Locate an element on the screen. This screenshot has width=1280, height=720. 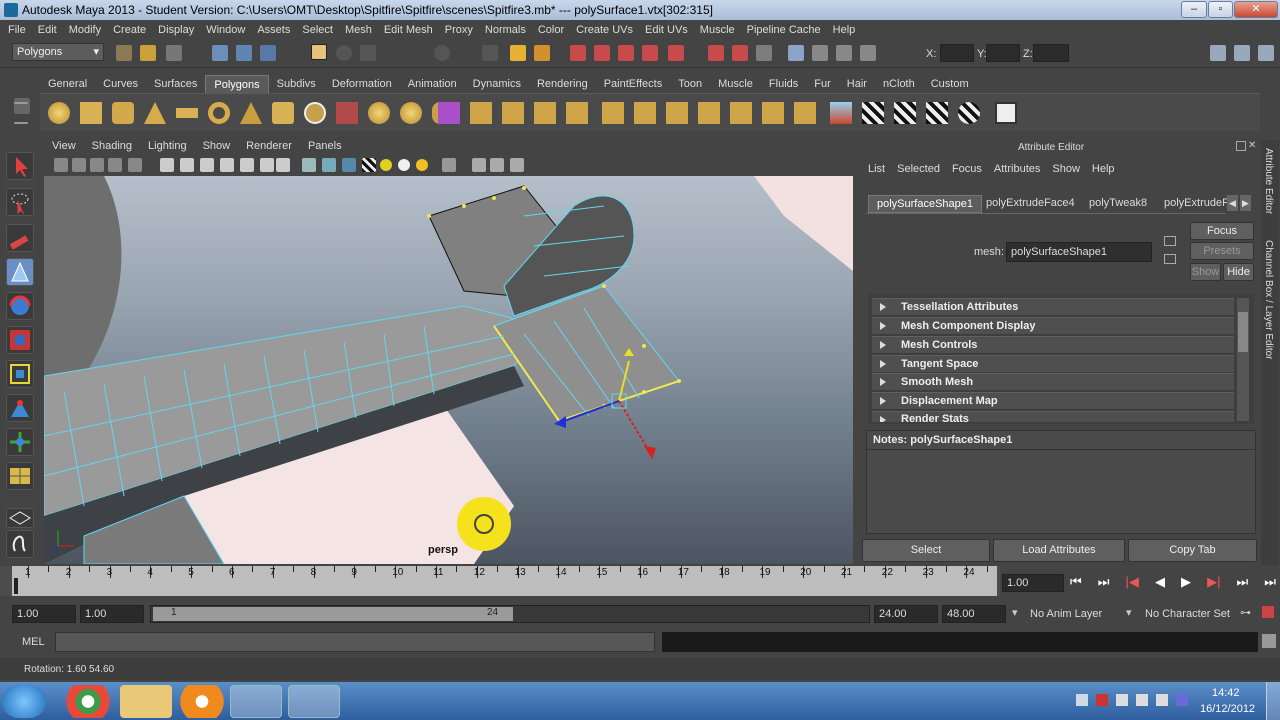
edge-mask-icon is located at coordinates (368, 53).